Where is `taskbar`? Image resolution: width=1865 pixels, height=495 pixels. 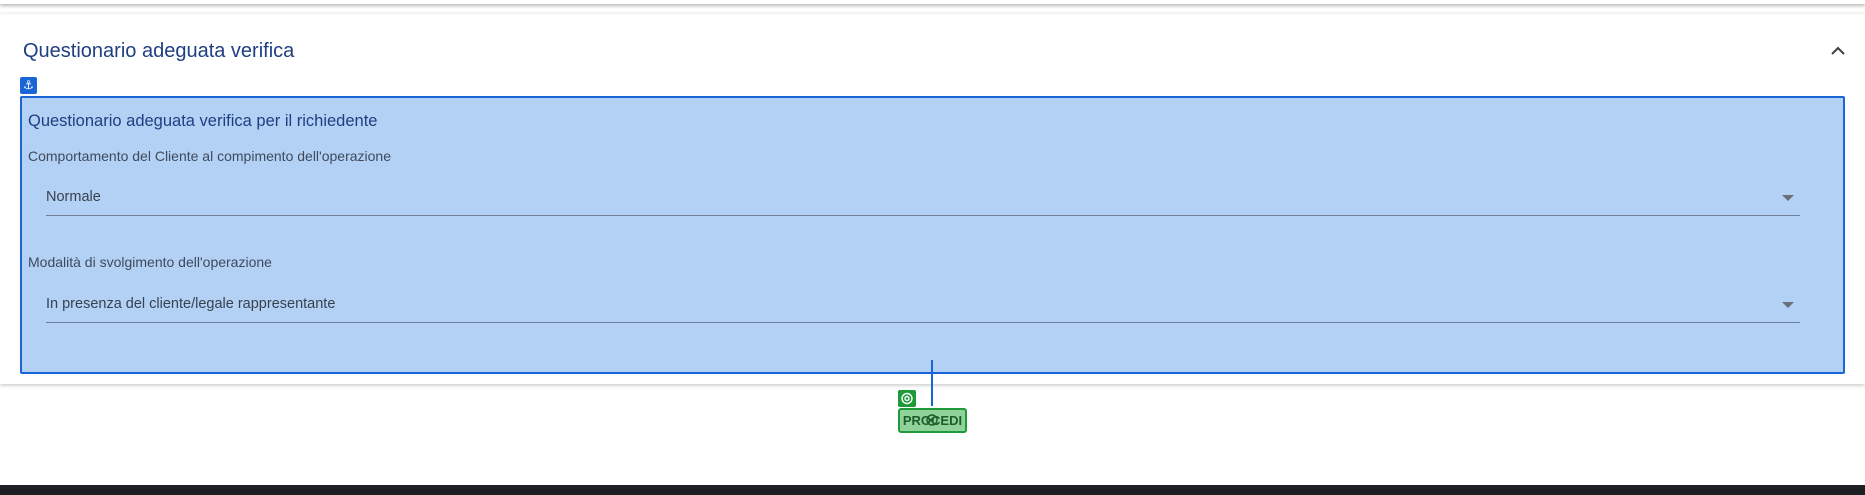 taskbar is located at coordinates (932, 490).